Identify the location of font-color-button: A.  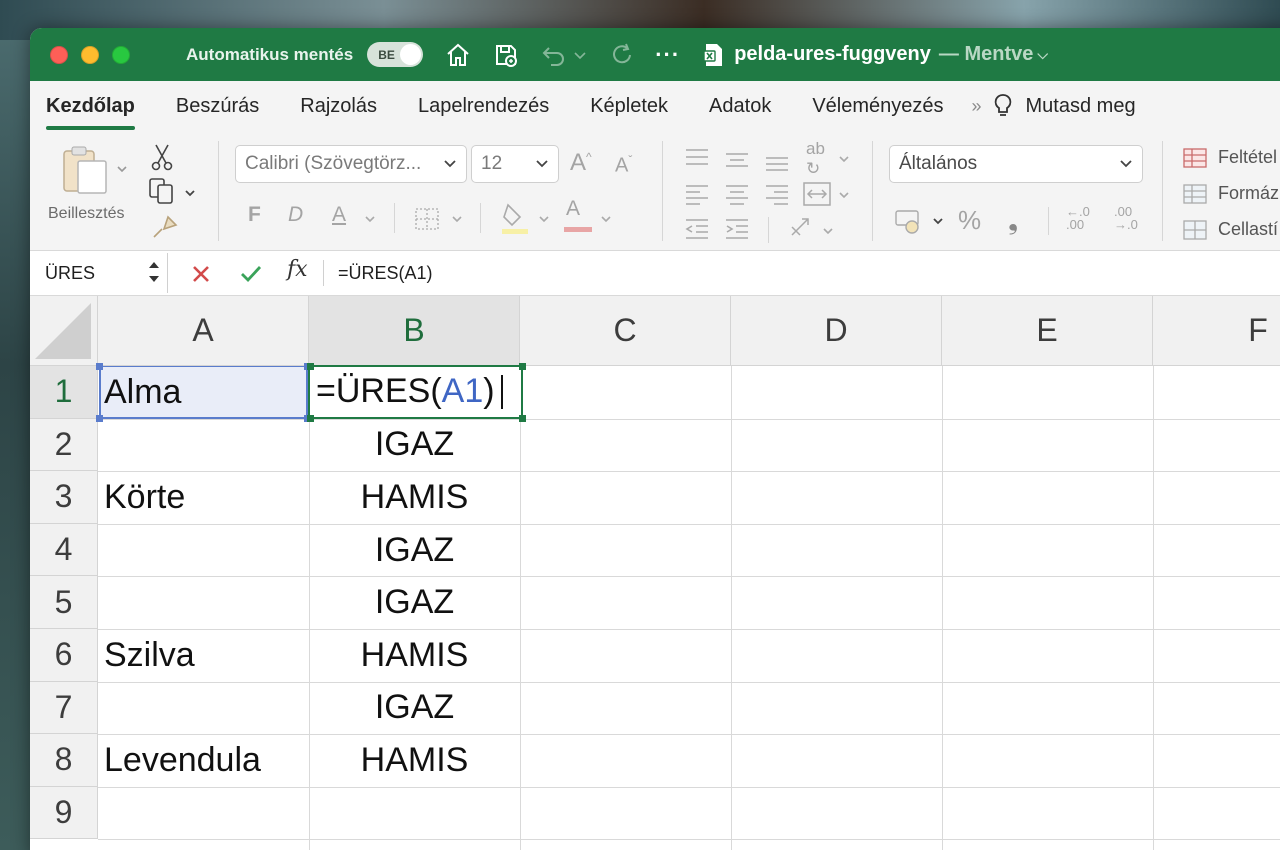
(573, 209).